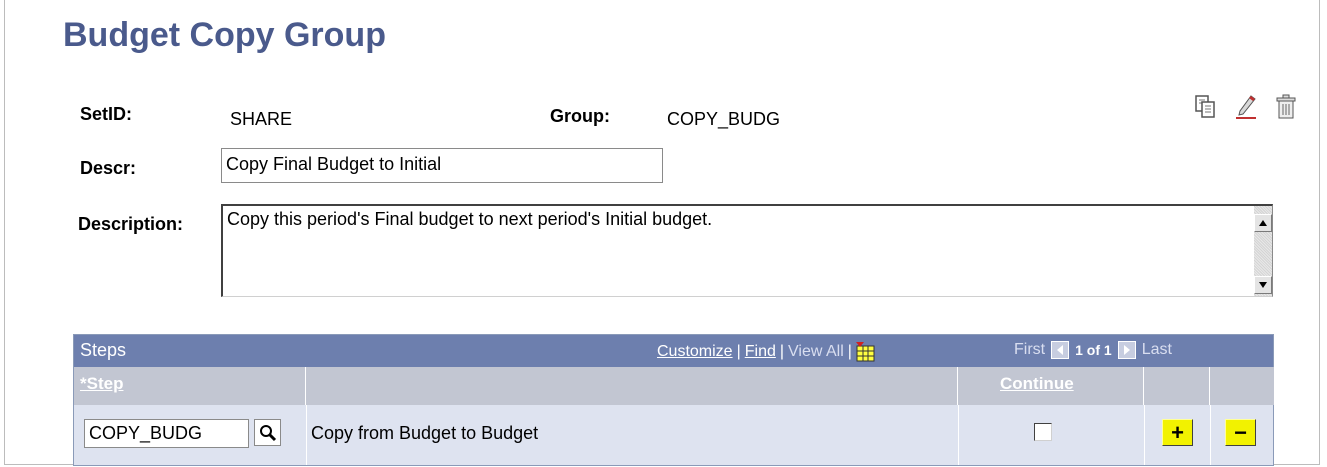  I want to click on grid-pager: First 1 of 1 Last, so click(1093, 350).